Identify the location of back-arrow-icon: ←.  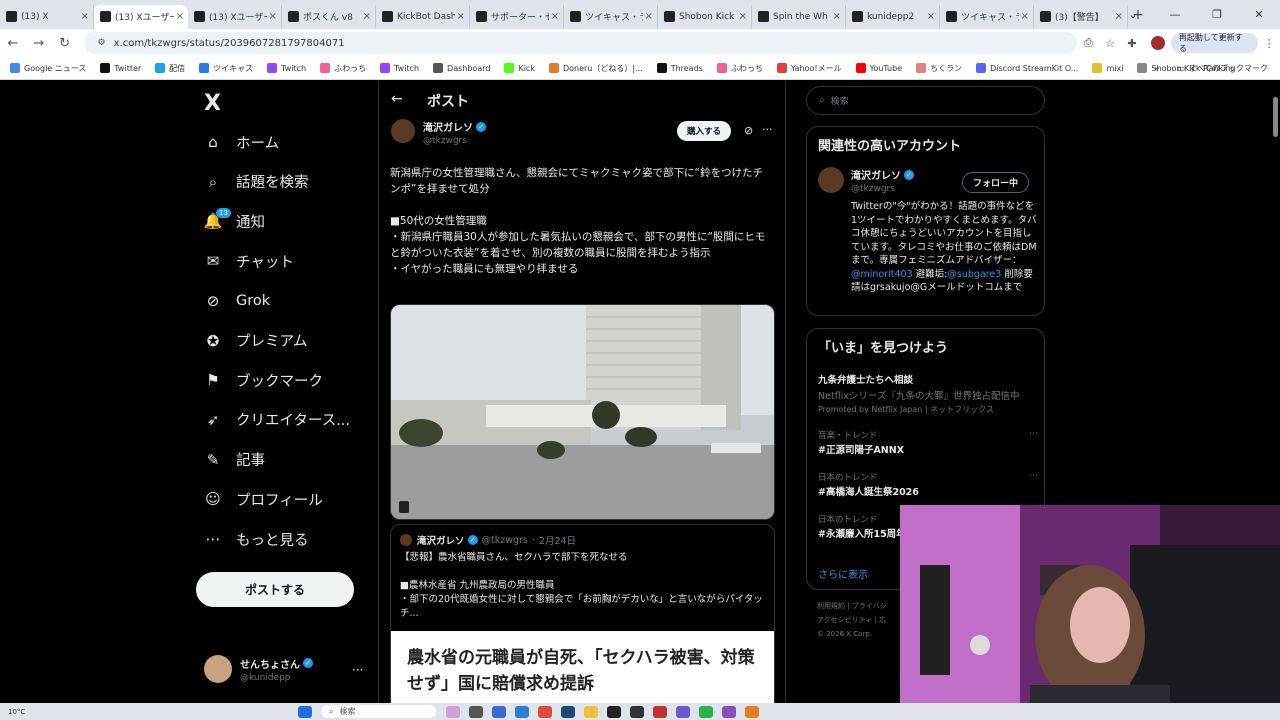
(397, 99).